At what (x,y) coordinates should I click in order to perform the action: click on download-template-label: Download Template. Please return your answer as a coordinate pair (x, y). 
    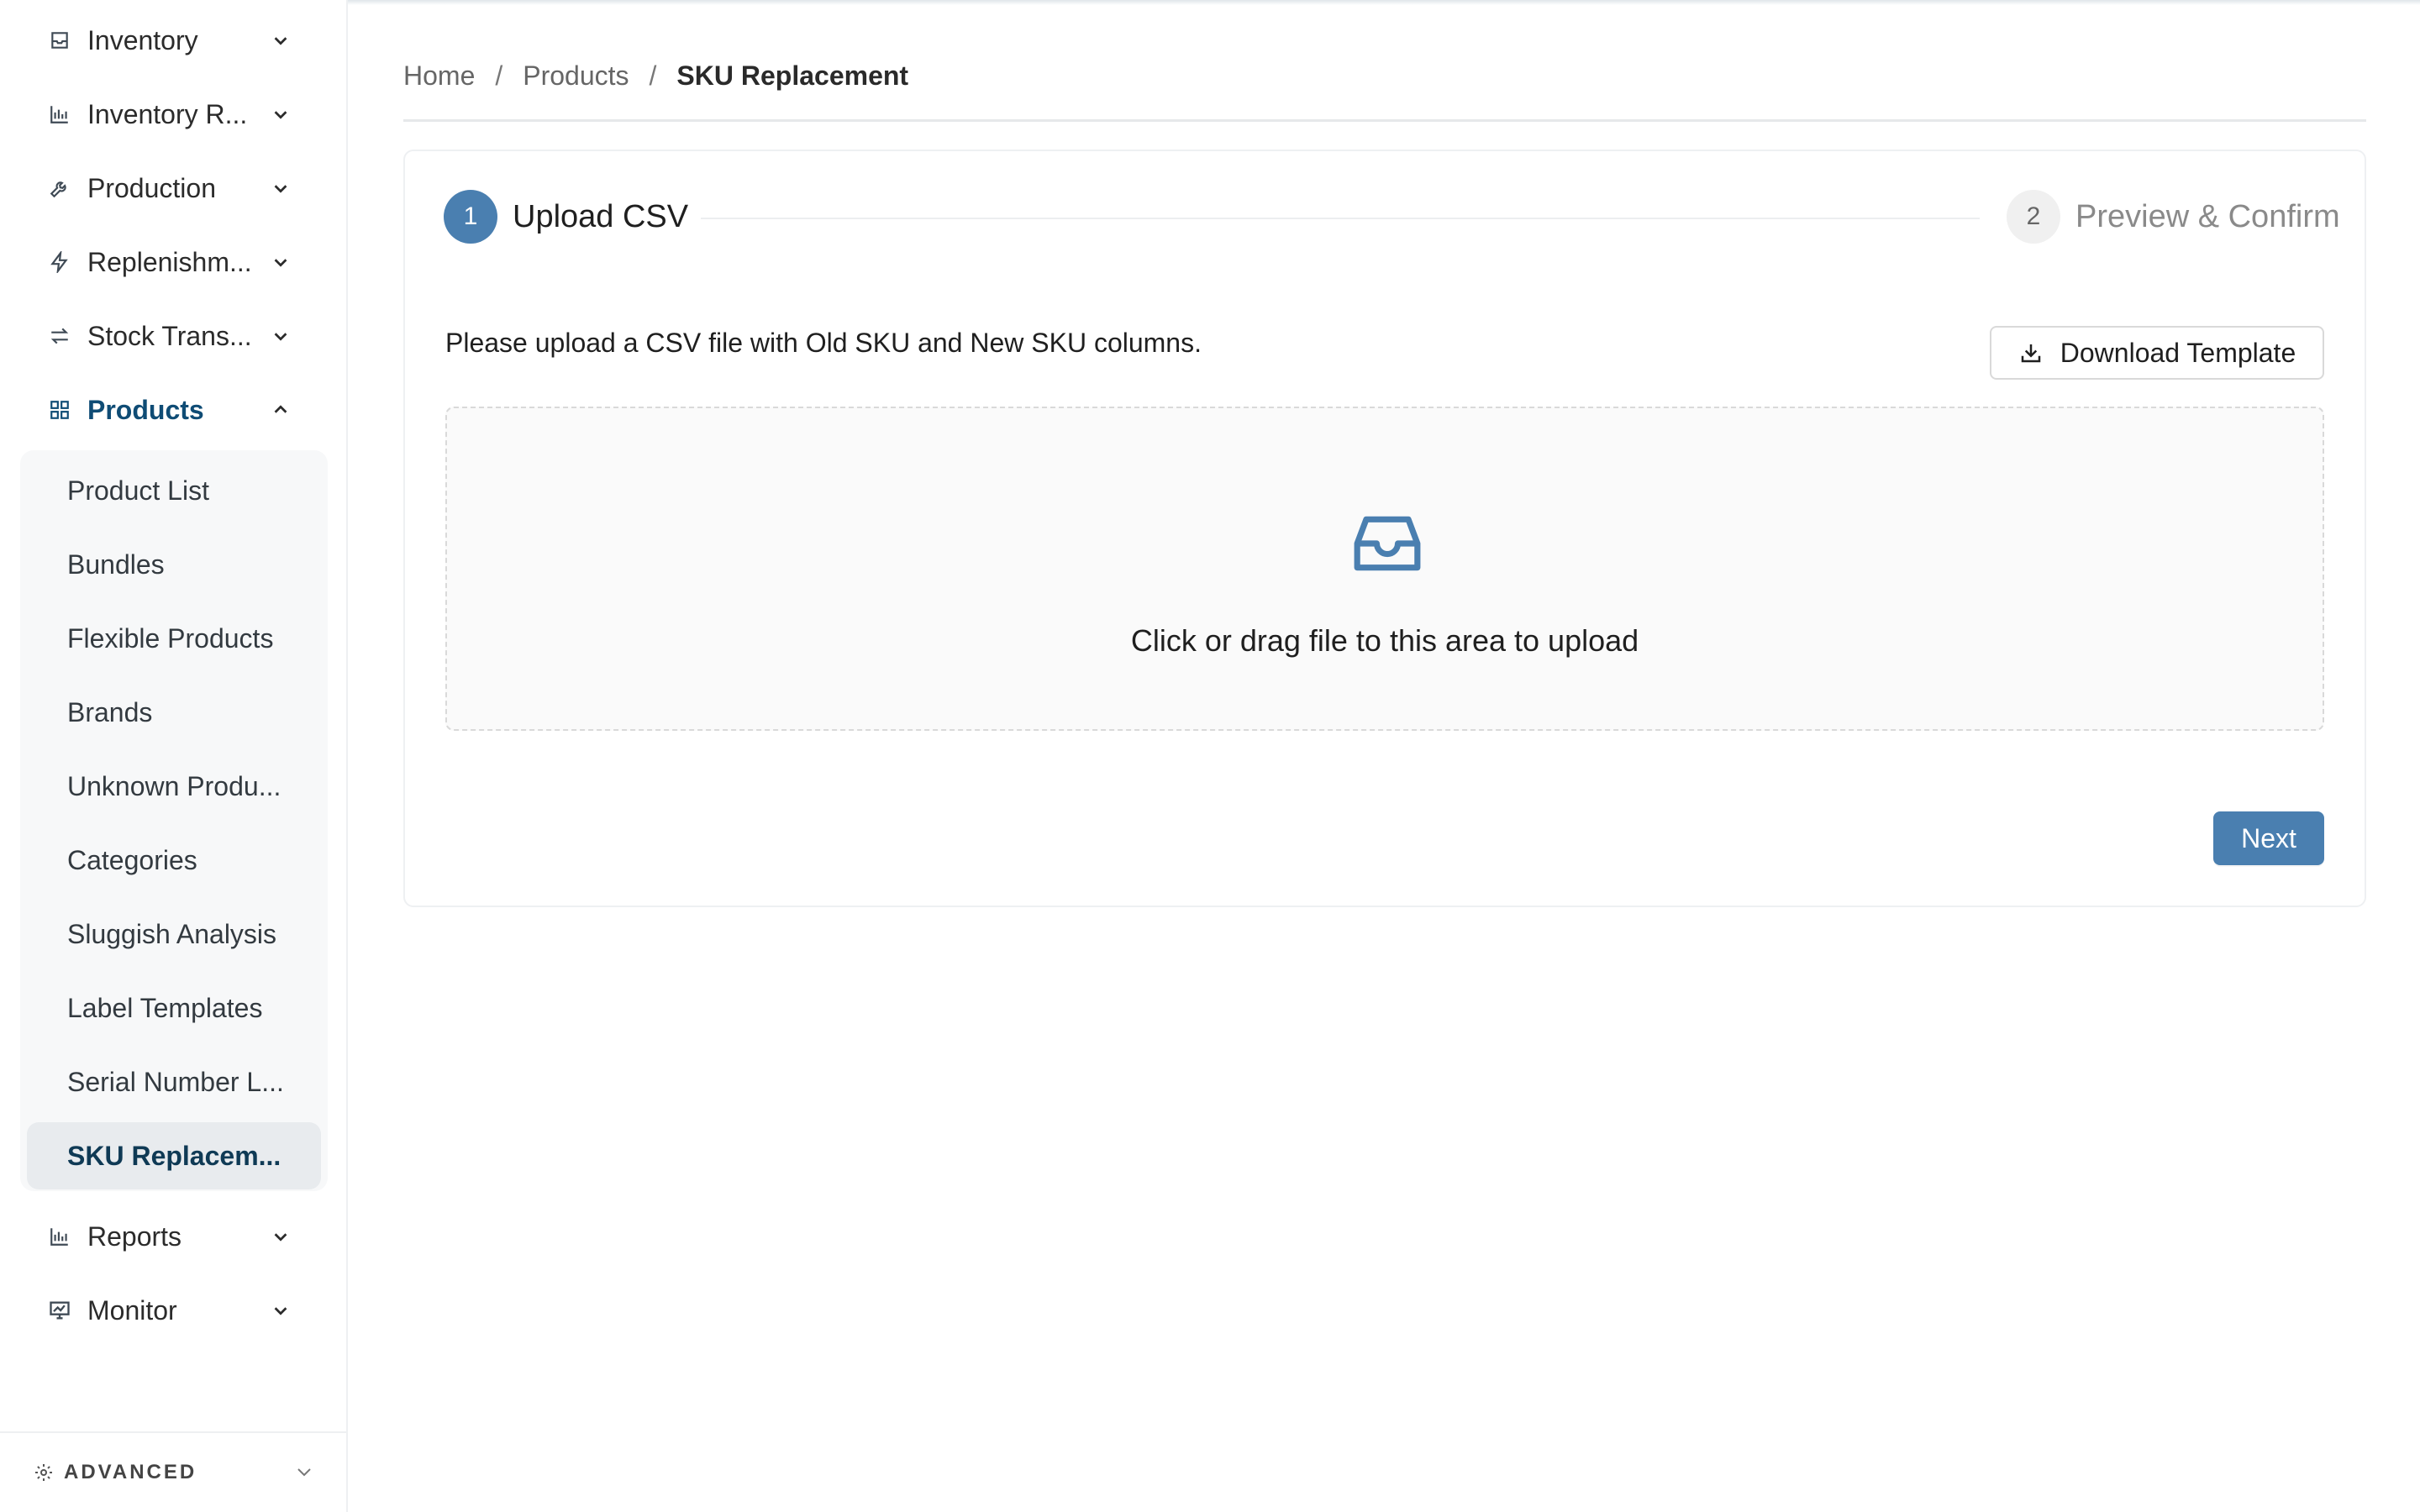
    Looking at the image, I should click on (2178, 352).